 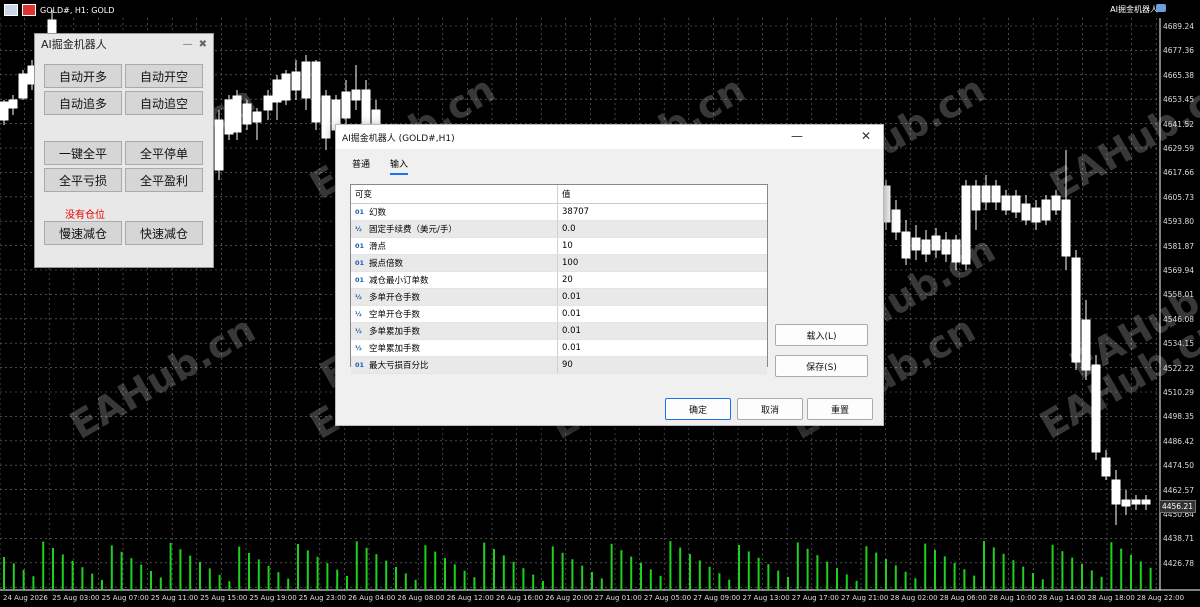 I want to click on param-value: 20, so click(x=567, y=280).